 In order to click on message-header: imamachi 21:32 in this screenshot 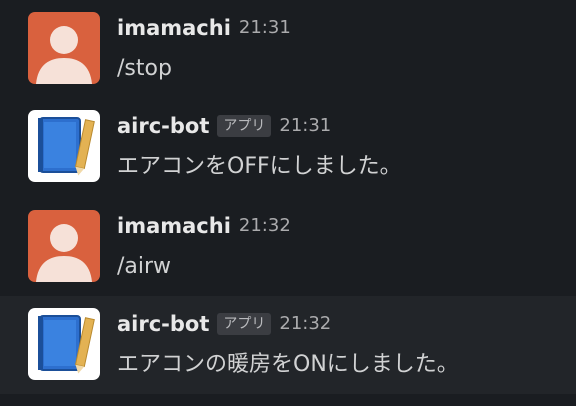, I will do `click(204, 226)`.